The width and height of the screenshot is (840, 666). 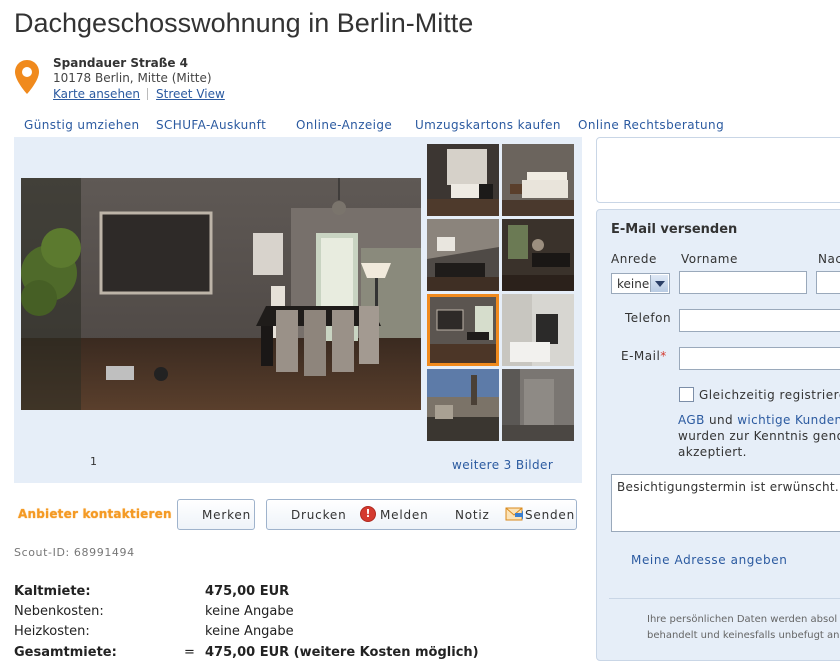 What do you see at coordinates (502, 465) in the screenshot?
I see `more-photos-link: weitere 3 Bilder` at bounding box center [502, 465].